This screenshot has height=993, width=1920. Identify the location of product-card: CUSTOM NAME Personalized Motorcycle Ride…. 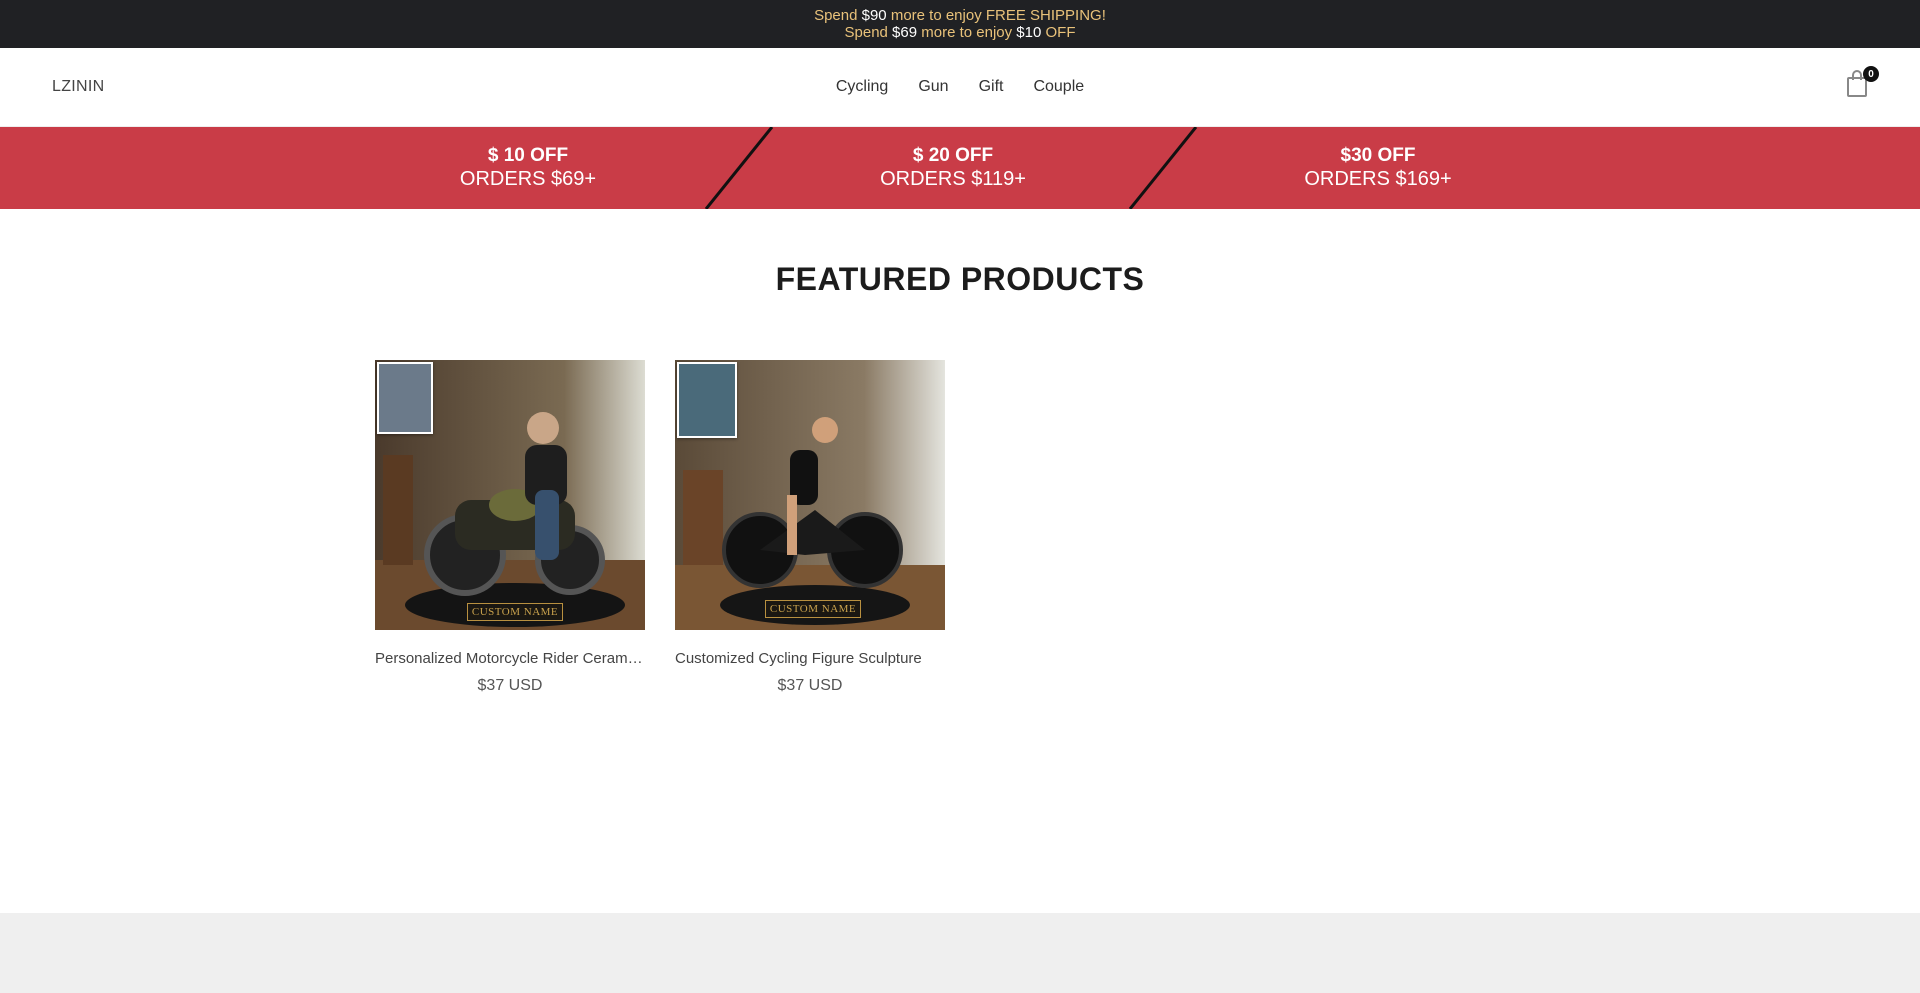
(510, 527).